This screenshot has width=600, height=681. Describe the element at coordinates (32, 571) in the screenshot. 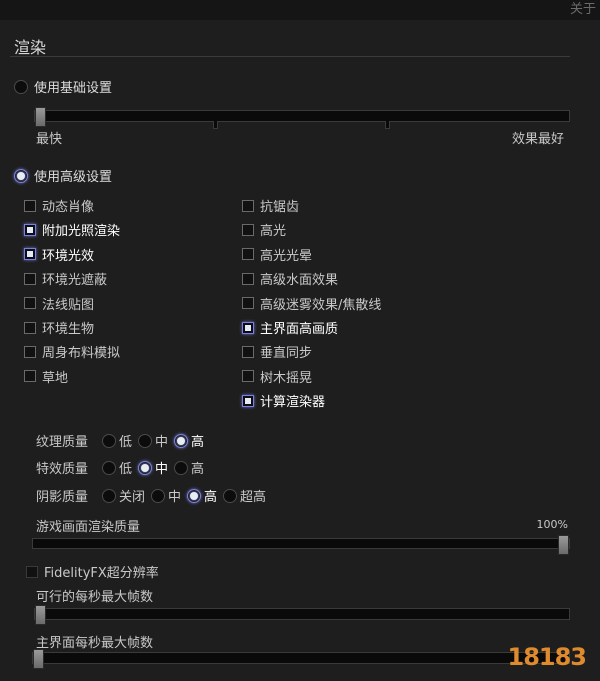

I see `fidelityfx-checkbox` at that location.